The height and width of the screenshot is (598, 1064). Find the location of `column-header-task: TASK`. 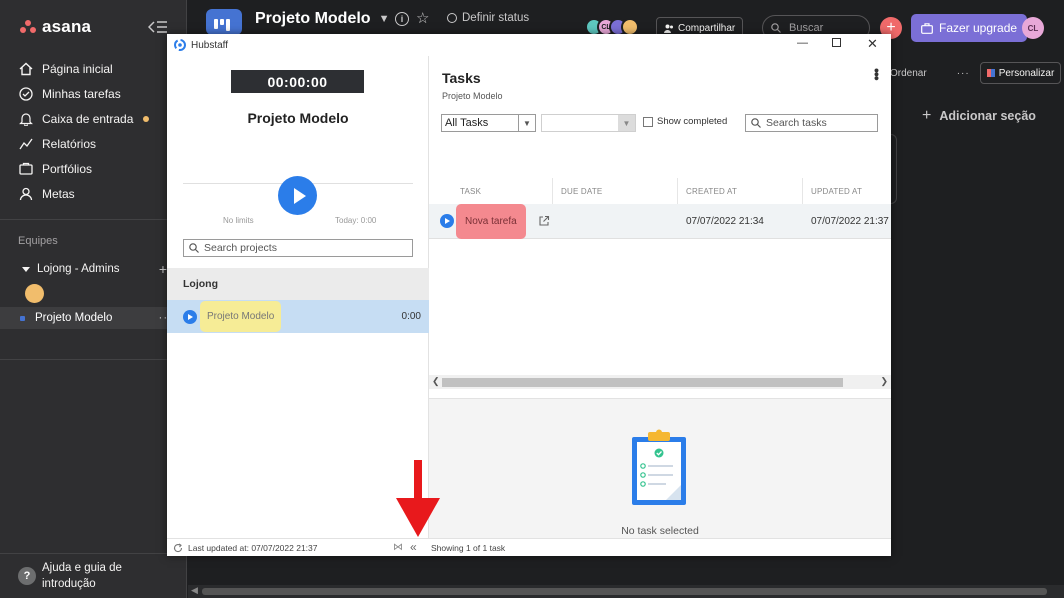

column-header-task: TASK is located at coordinates (491, 191).